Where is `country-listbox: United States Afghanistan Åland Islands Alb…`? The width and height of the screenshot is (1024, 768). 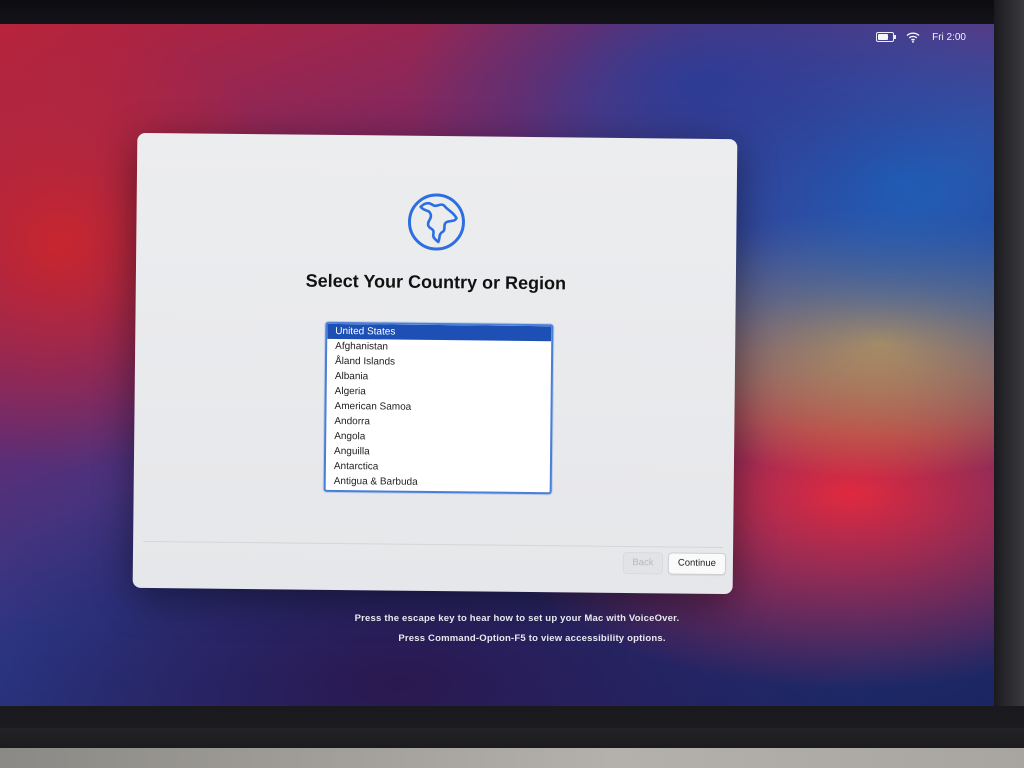
country-listbox: United States Afghanistan Åland Islands Alb… is located at coordinates (438, 408).